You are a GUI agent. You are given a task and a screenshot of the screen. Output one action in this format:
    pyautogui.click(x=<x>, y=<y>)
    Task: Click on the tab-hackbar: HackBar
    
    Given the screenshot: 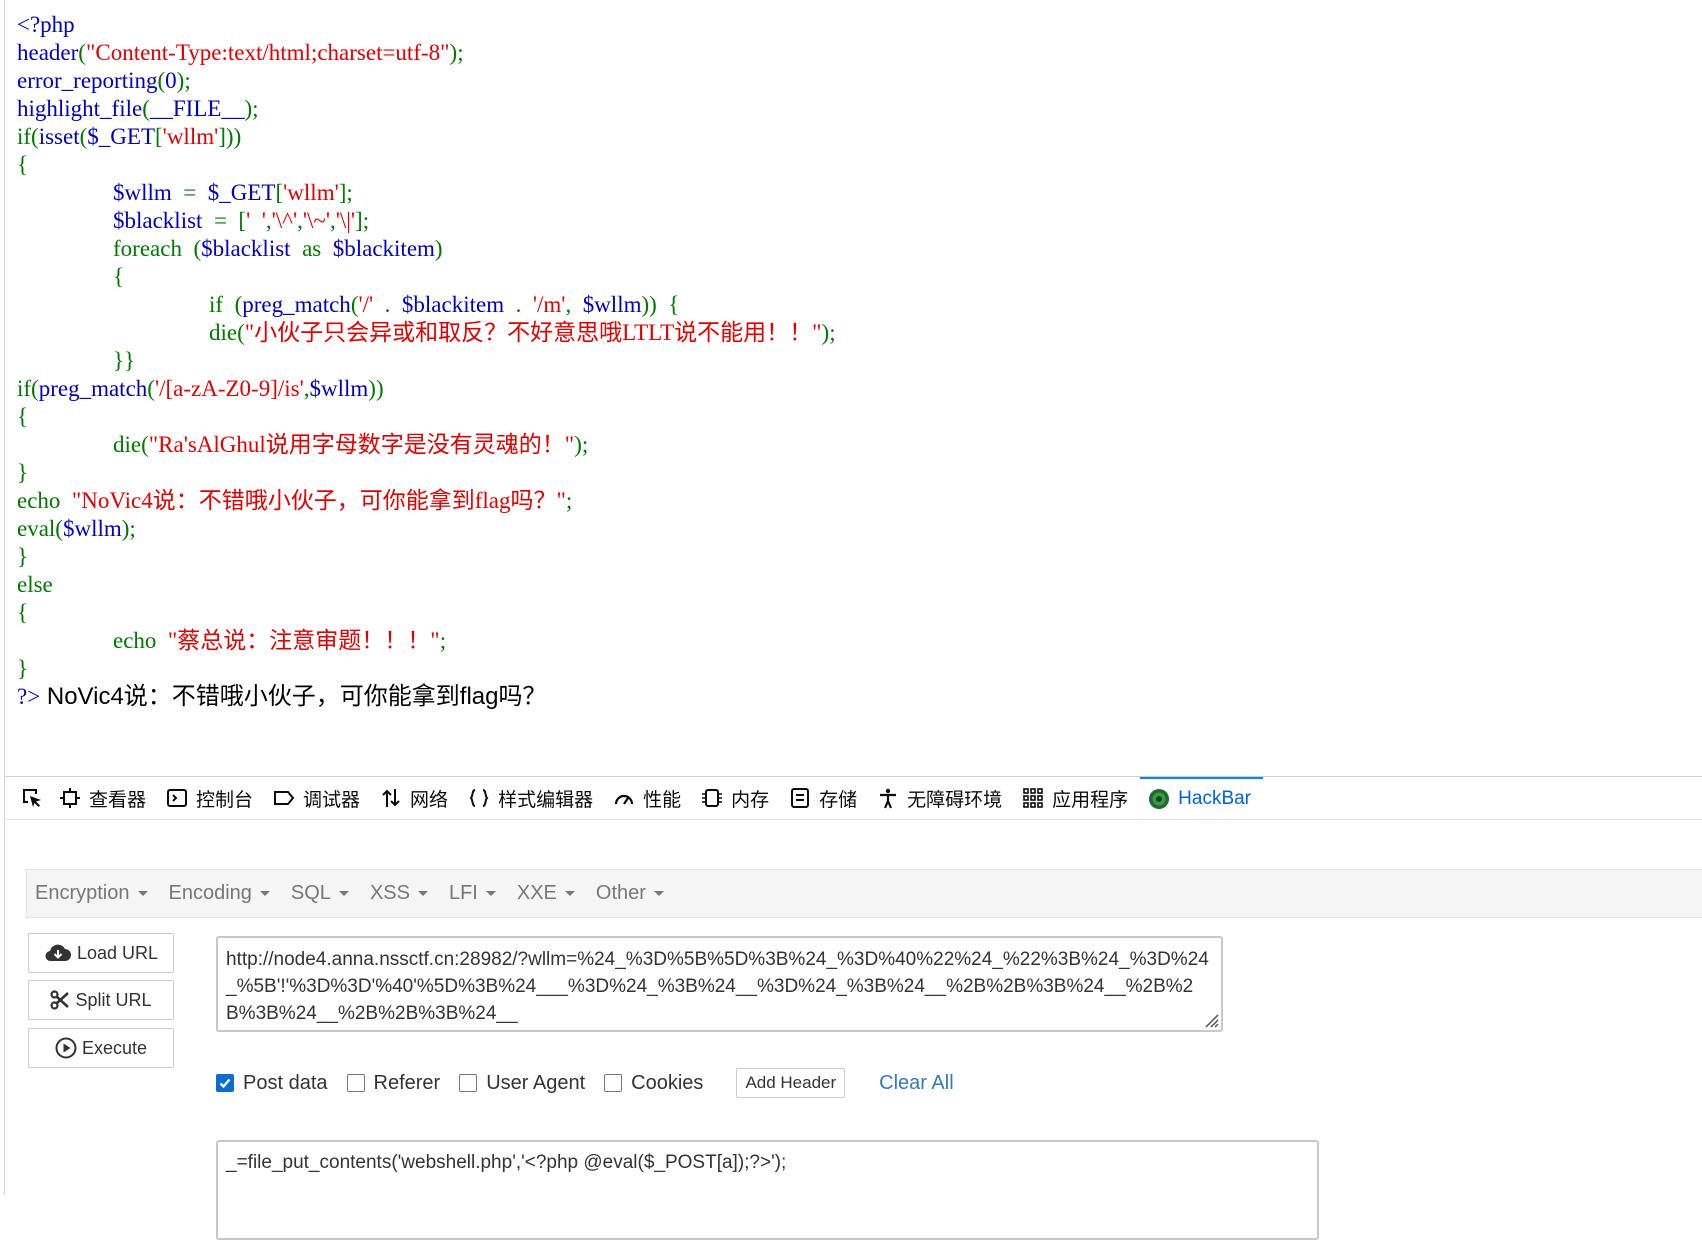 What is the action you would take?
    pyautogui.click(x=1202, y=798)
    